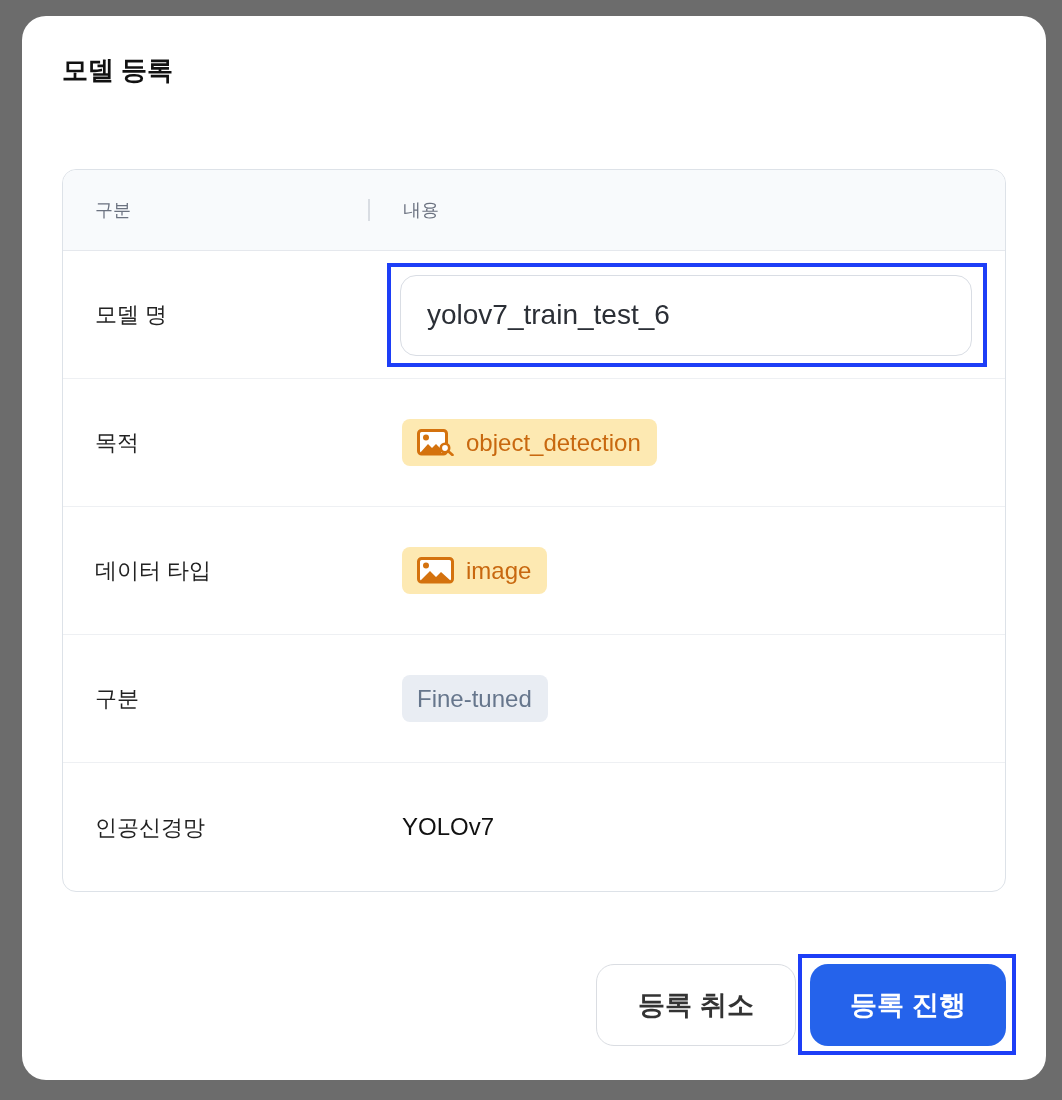 The height and width of the screenshot is (1100, 1062). I want to click on column-header: 내용, so click(420, 210).